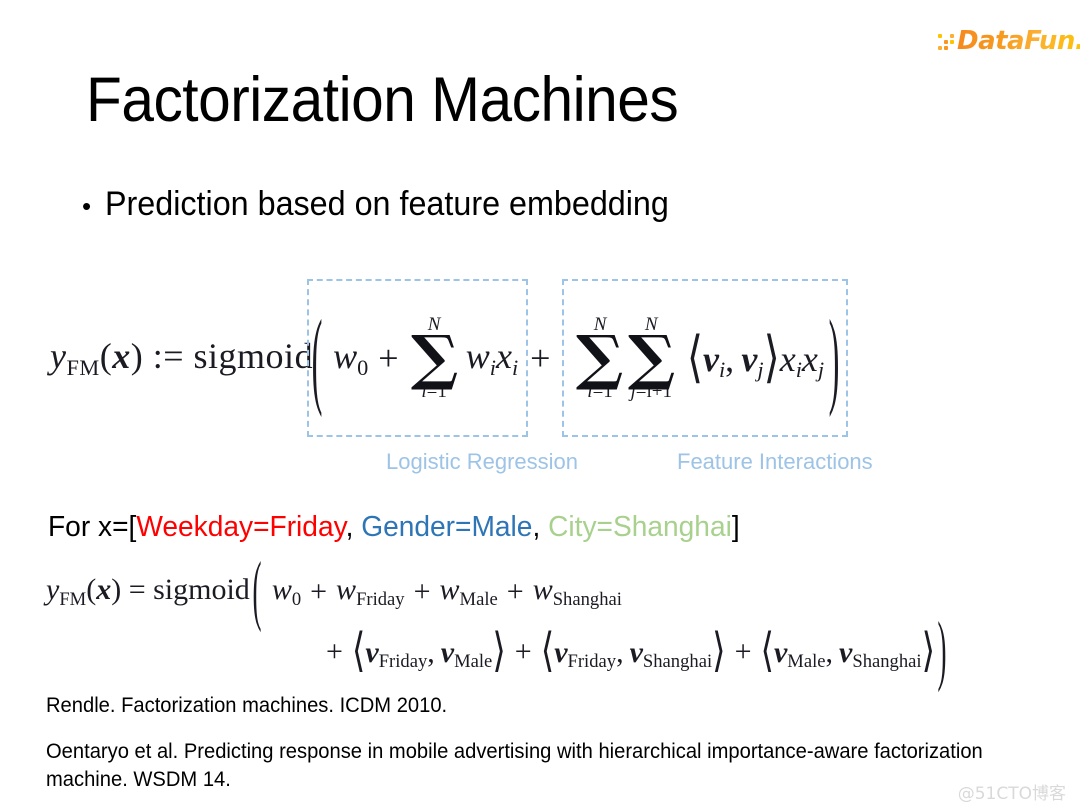 The height and width of the screenshot is (810, 1080). What do you see at coordinates (775, 461) in the screenshot?
I see `caption-feature-interactions: Feature Interactions` at bounding box center [775, 461].